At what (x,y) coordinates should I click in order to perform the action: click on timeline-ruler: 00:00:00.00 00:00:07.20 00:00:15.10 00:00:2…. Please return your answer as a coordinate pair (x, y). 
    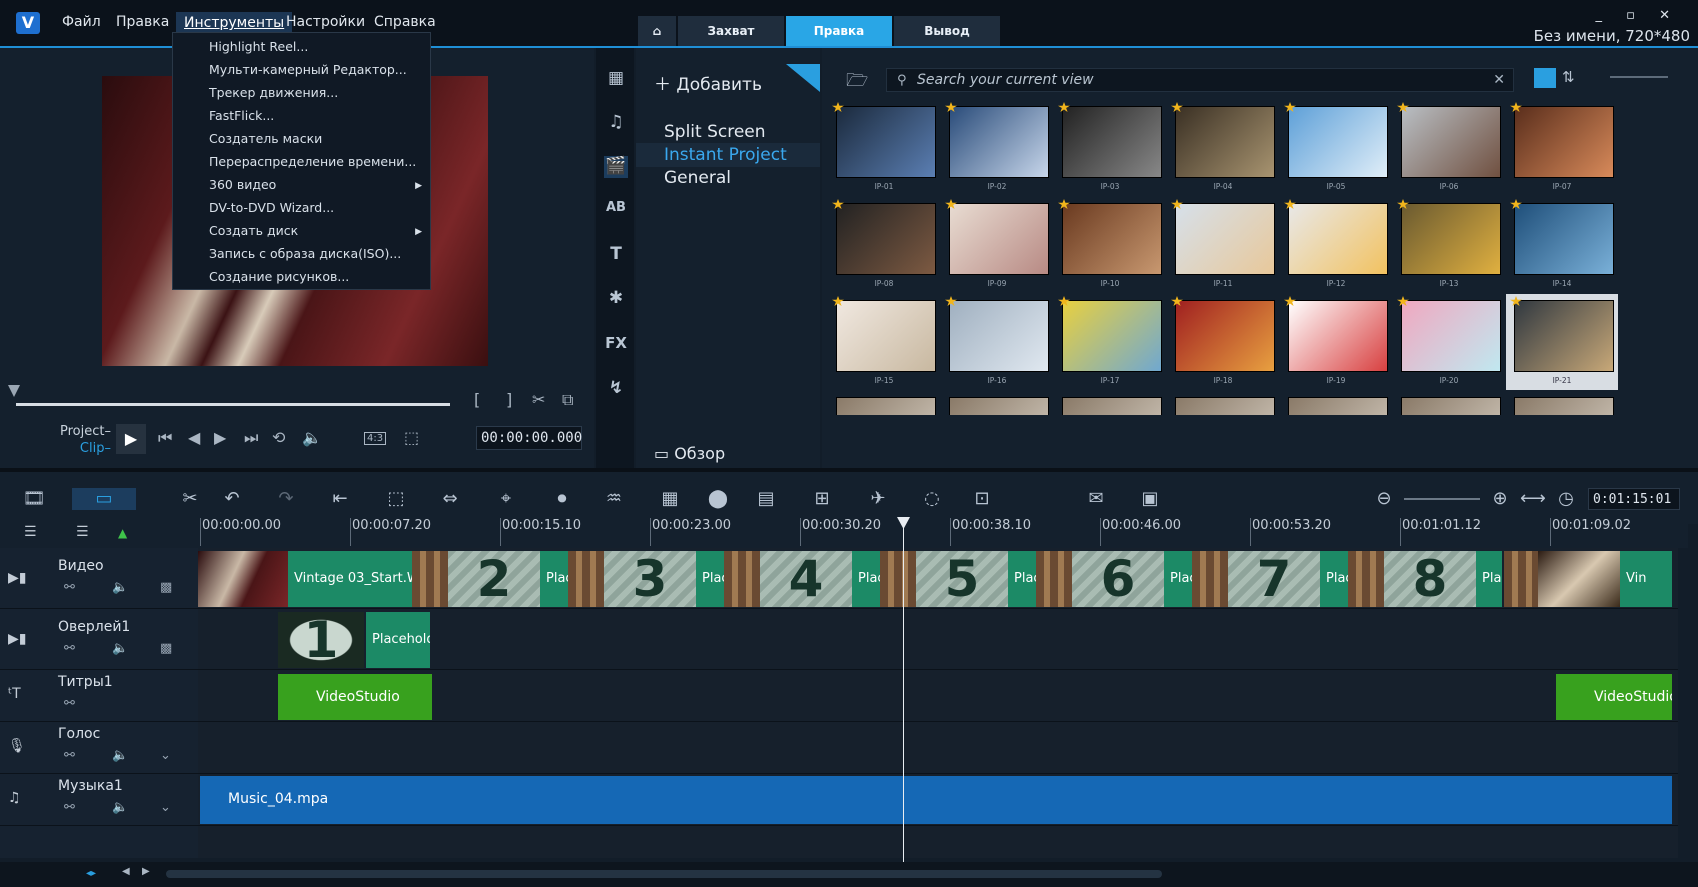
    Looking at the image, I should click on (943, 533).